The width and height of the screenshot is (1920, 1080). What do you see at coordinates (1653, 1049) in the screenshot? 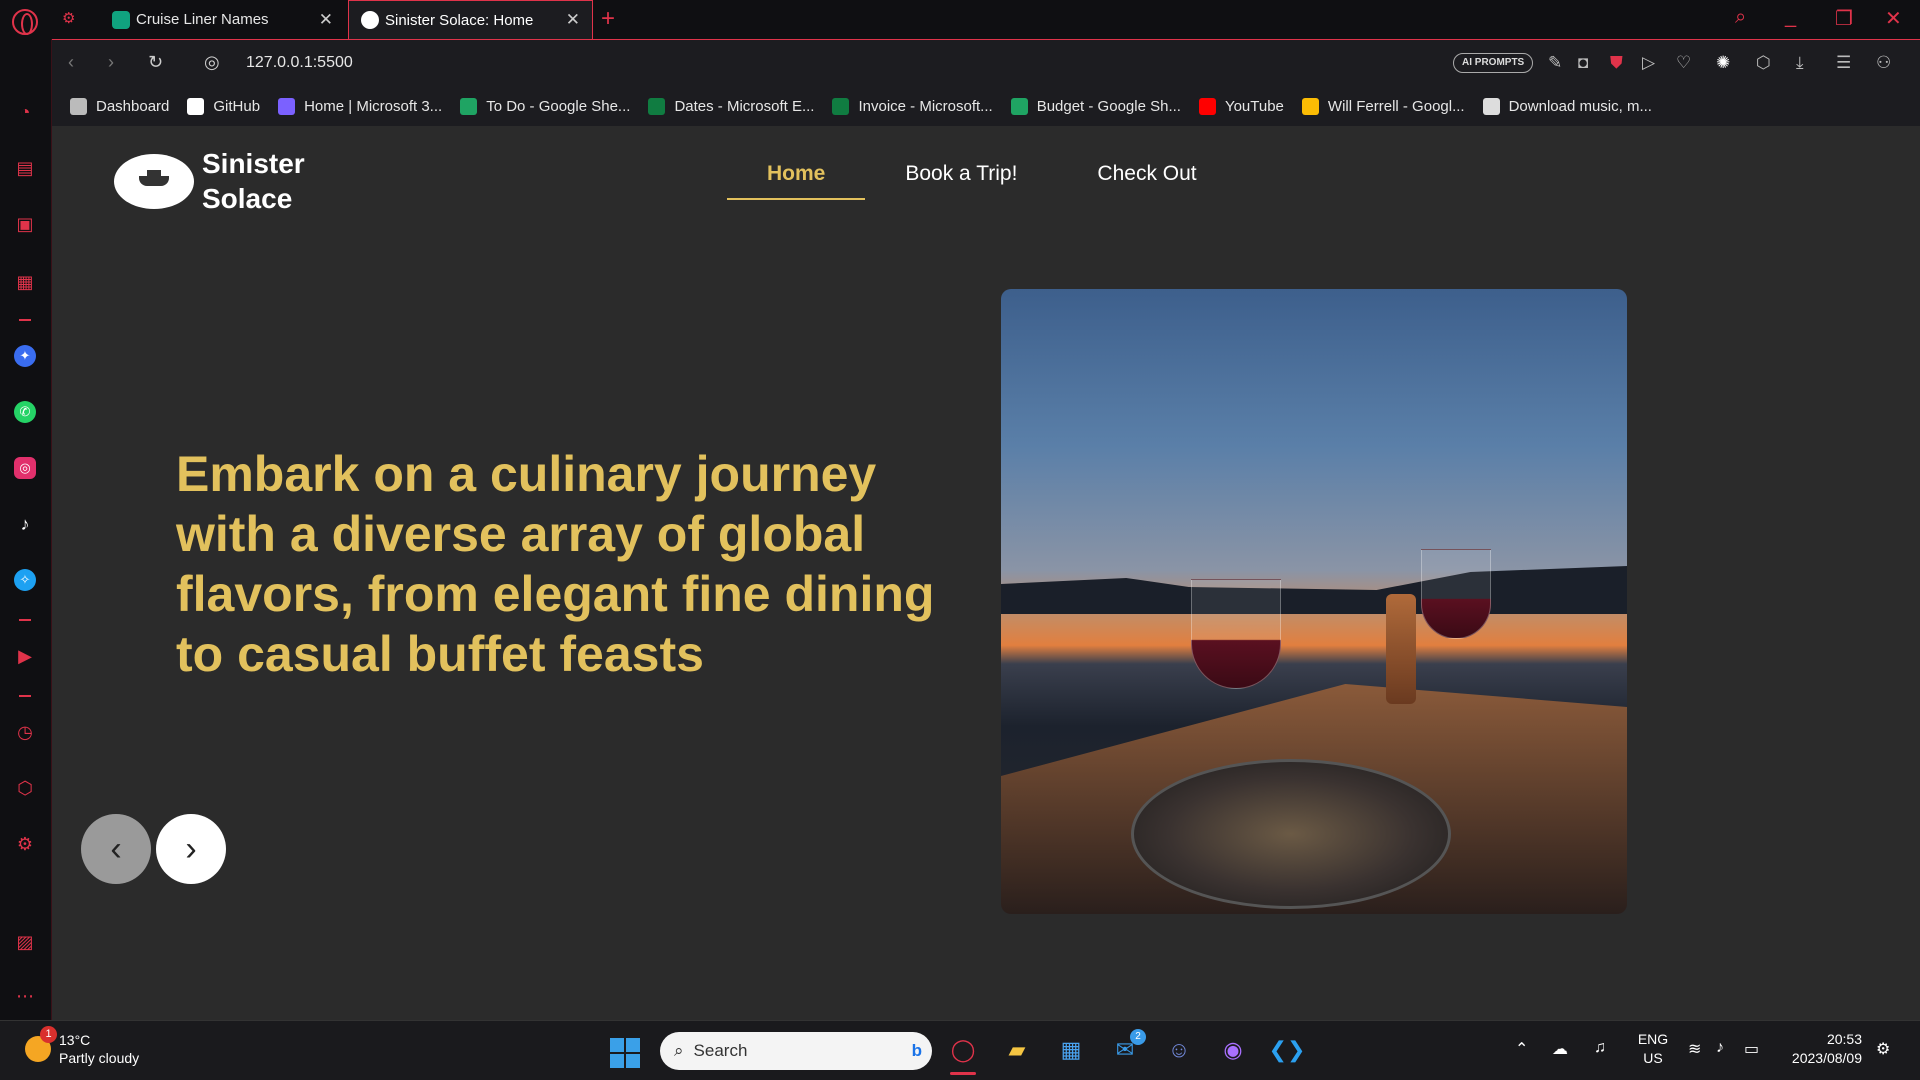
I see `language-indicator: ENG US` at bounding box center [1653, 1049].